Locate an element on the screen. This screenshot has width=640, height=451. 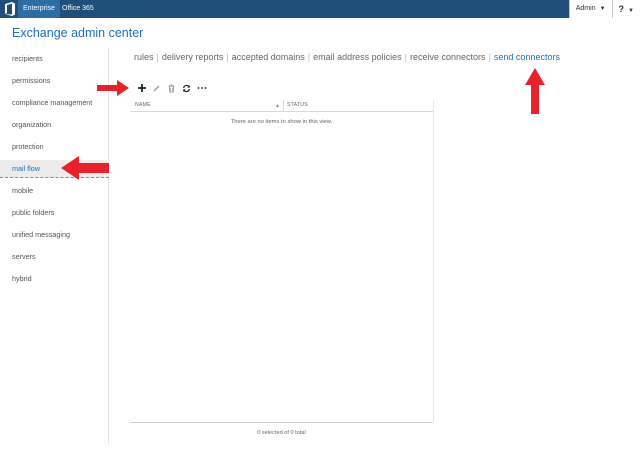
tab-accepted-domains: accepted domains is located at coordinates (268, 57).